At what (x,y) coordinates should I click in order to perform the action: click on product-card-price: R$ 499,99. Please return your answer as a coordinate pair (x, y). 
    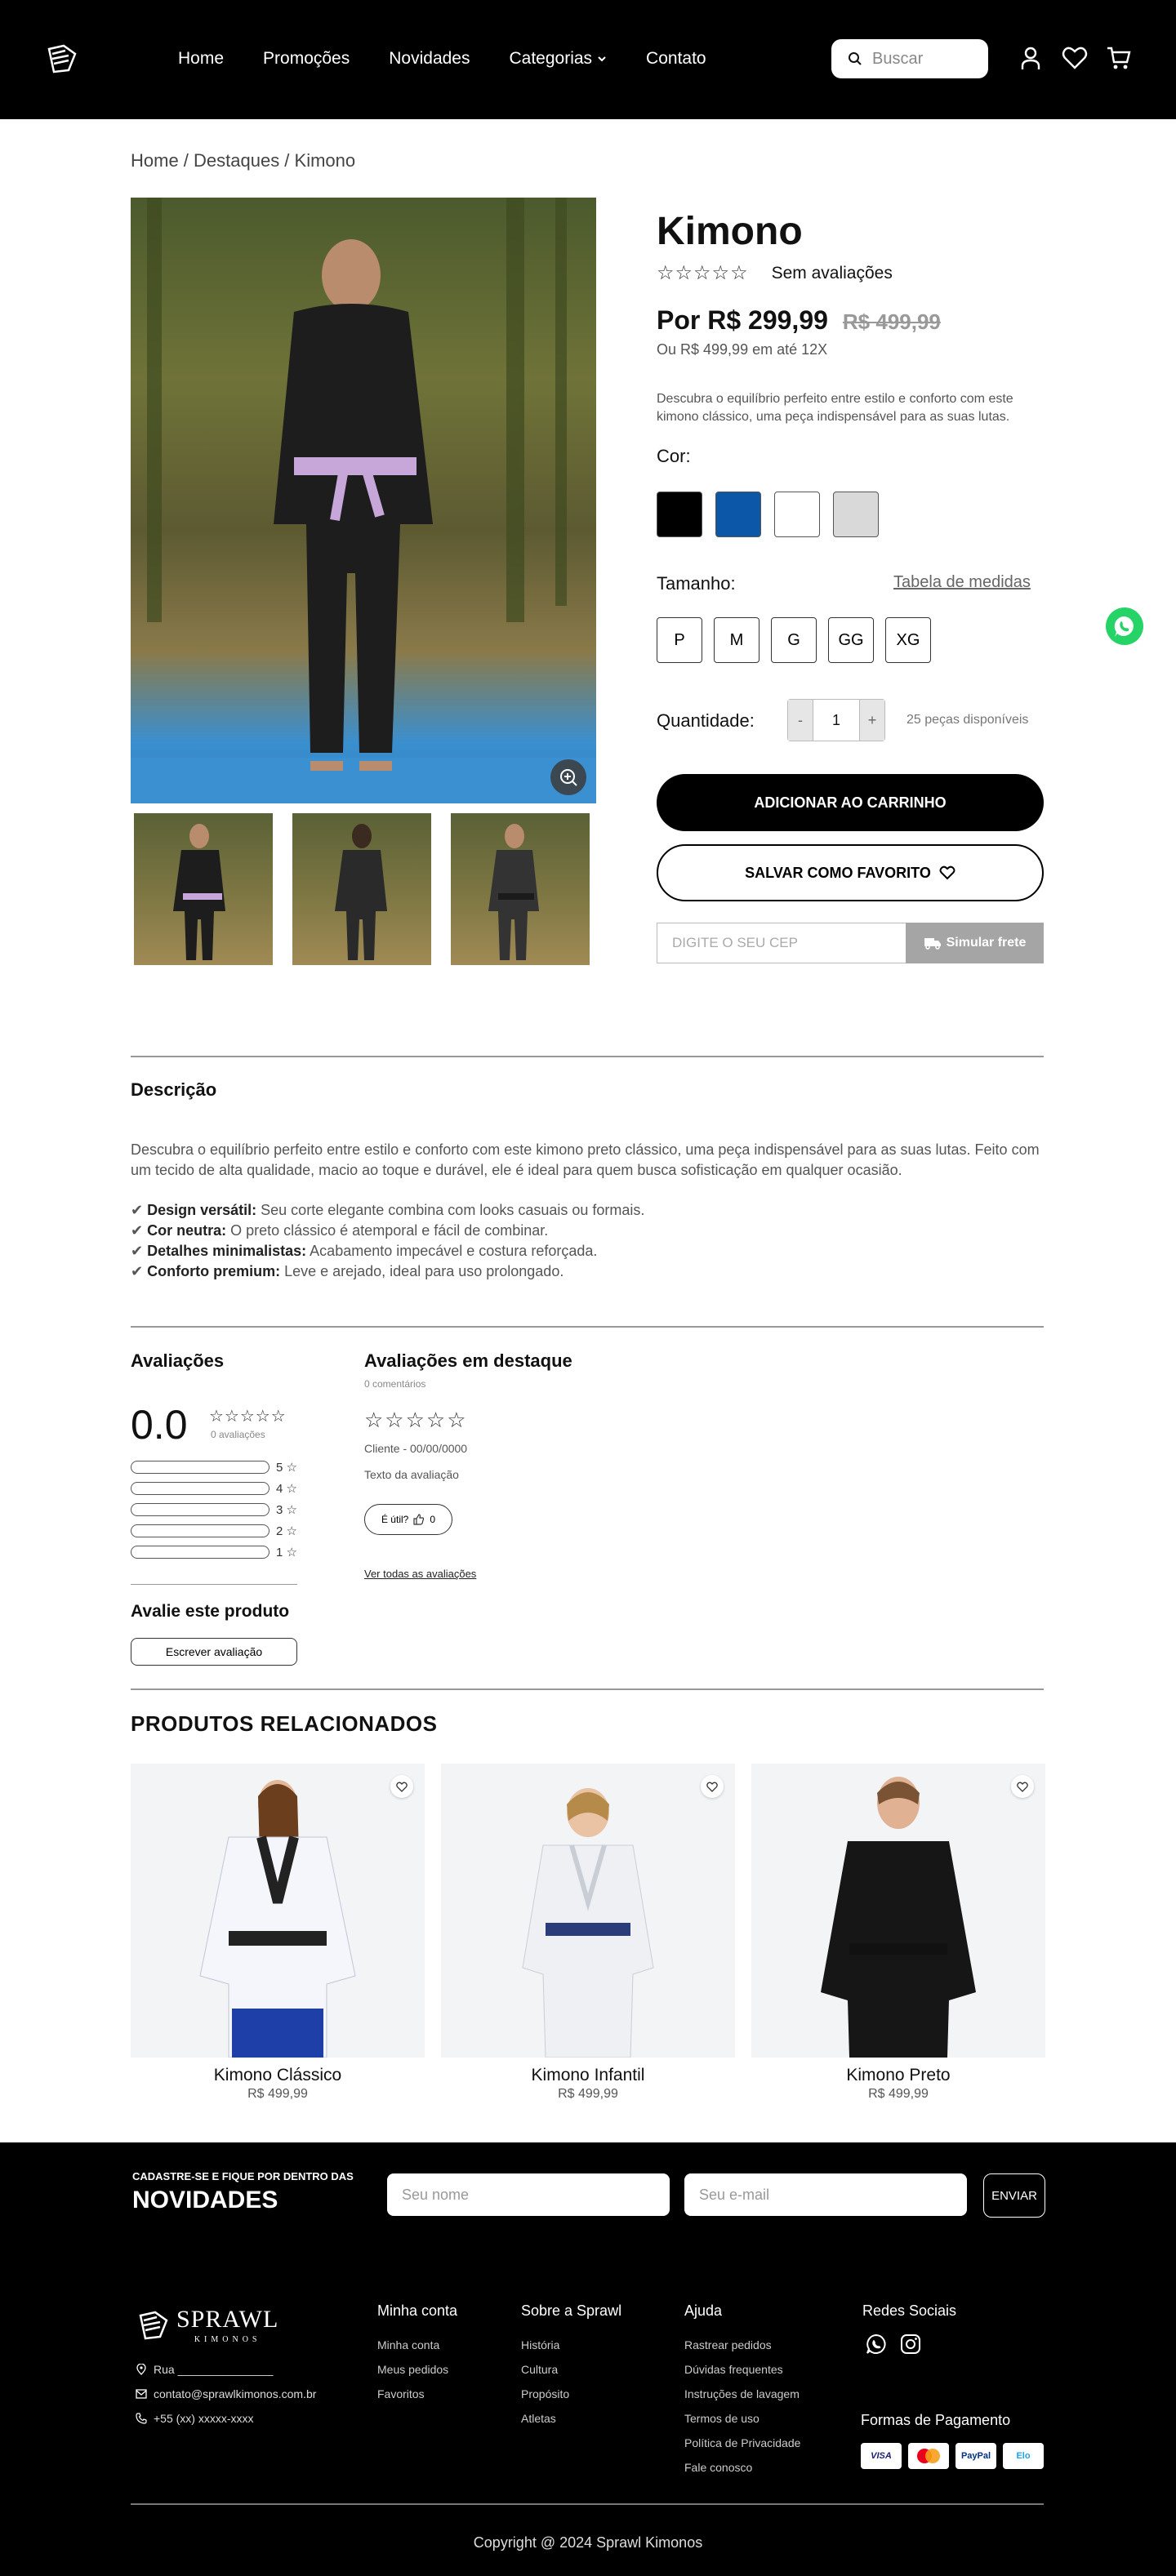
    Looking at the image, I should click on (898, 2094).